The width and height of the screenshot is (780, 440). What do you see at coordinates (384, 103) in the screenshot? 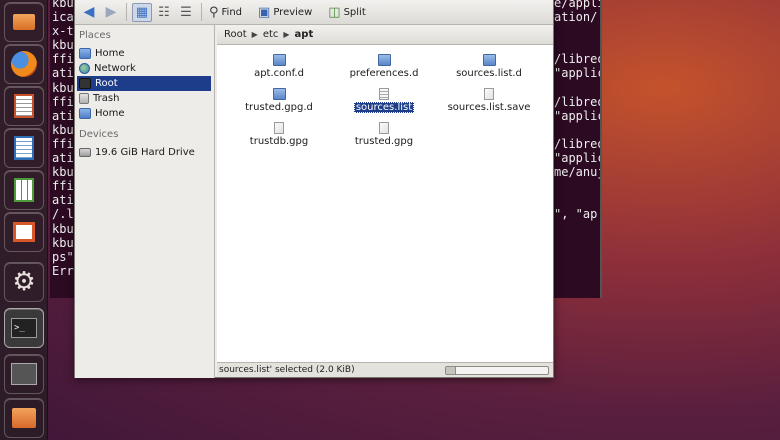
I see `file-item-selected: sources.list` at bounding box center [384, 103].